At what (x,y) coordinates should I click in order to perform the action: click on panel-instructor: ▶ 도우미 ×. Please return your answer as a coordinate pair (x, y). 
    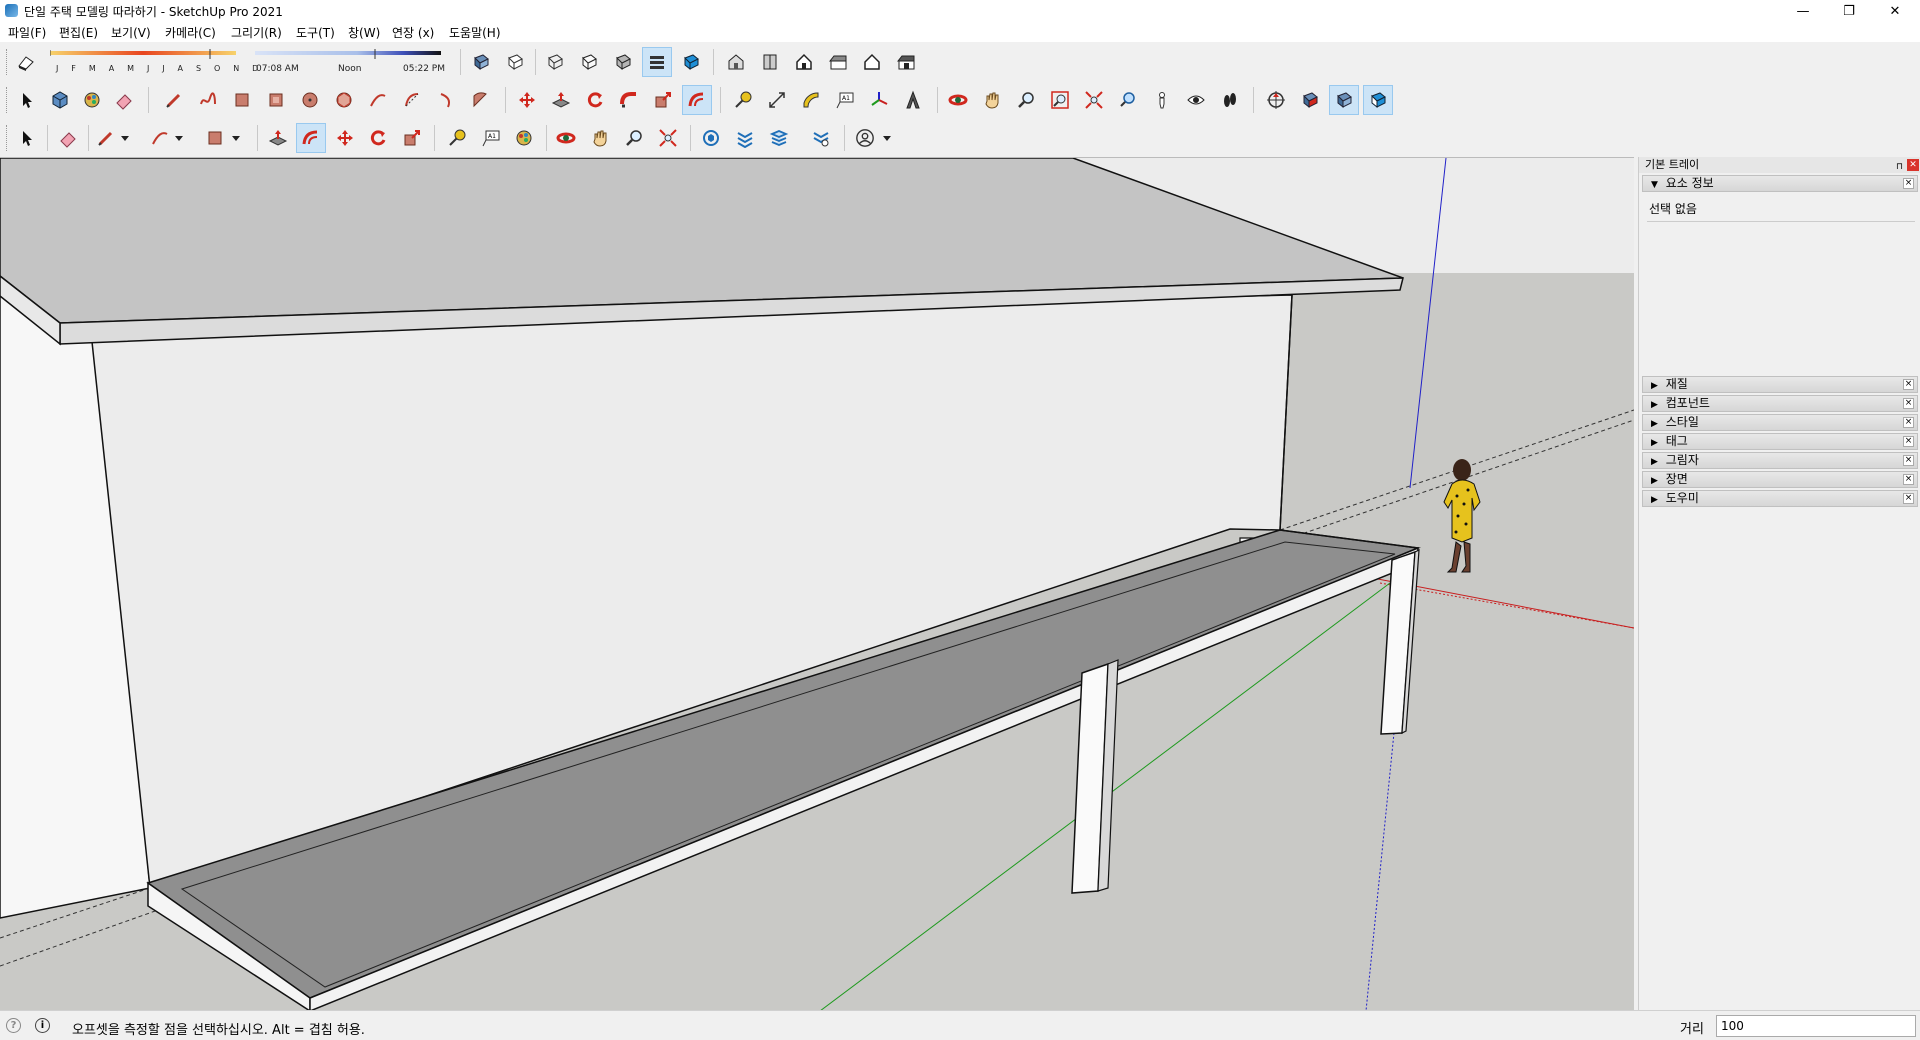
    Looking at the image, I should click on (1780, 498).